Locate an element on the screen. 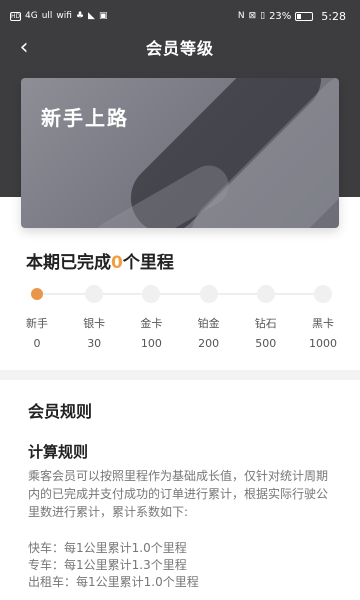 The height and width of the screenshot is (600, 360). coefficient-premier: 专车：每1公里累计1.3个里程 is located at coordinates (107, 565).